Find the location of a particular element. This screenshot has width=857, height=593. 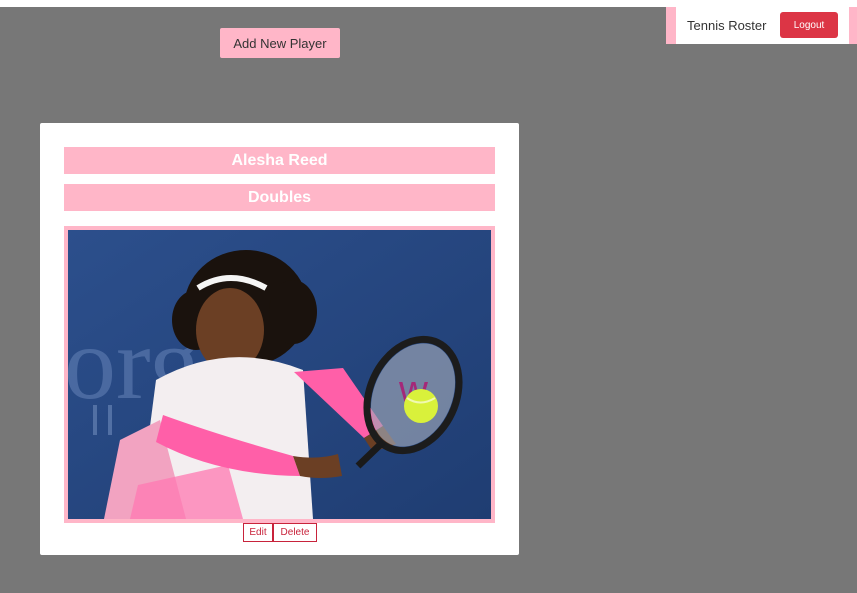

delete-button: Delete is located at coordinates (295, 532).